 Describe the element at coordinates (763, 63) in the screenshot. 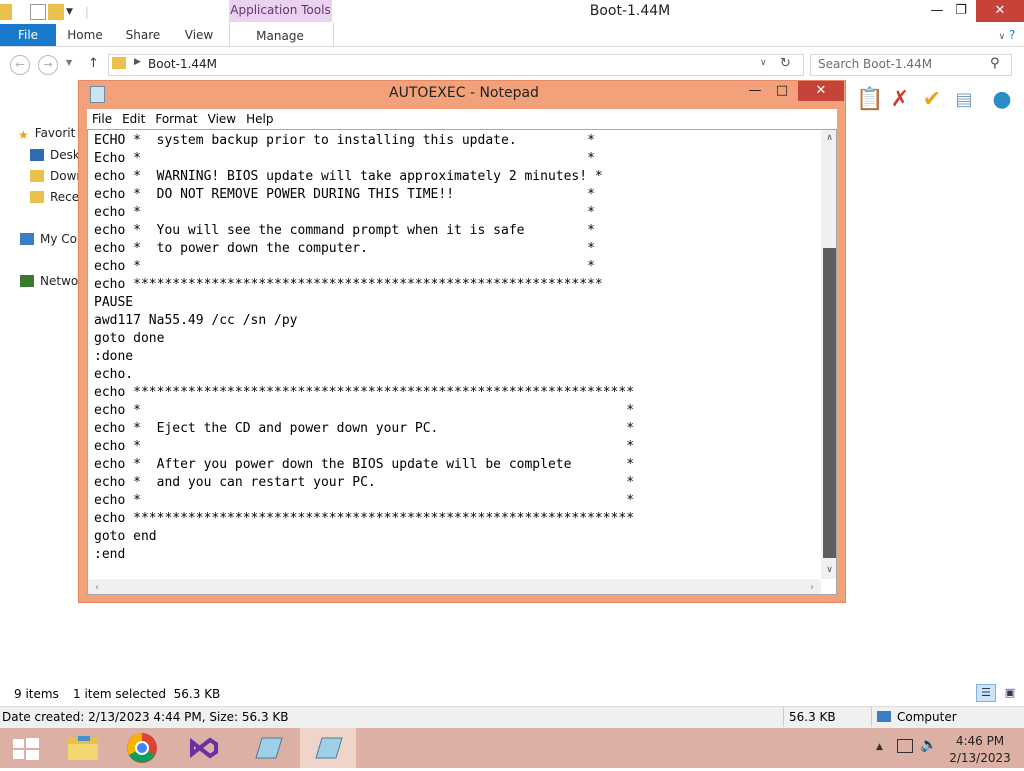

I see `address-dropdown-icon: ∨` at that location.